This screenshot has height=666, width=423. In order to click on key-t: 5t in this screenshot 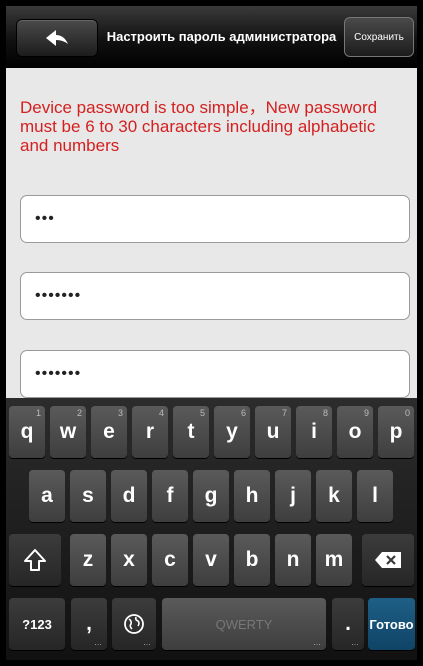, I will do `click(191, 432)`.